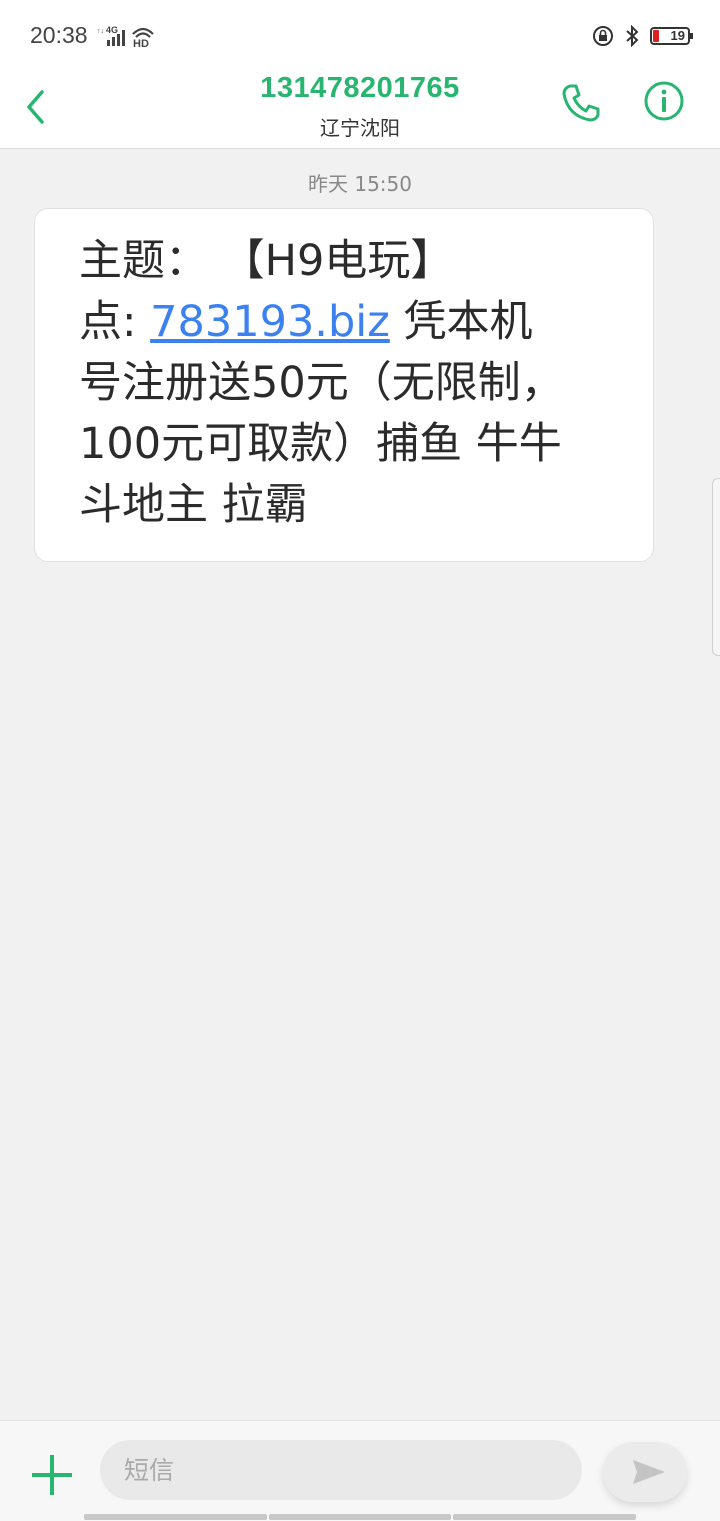  I want to click on status-time: 20:38, so click(59, 35).